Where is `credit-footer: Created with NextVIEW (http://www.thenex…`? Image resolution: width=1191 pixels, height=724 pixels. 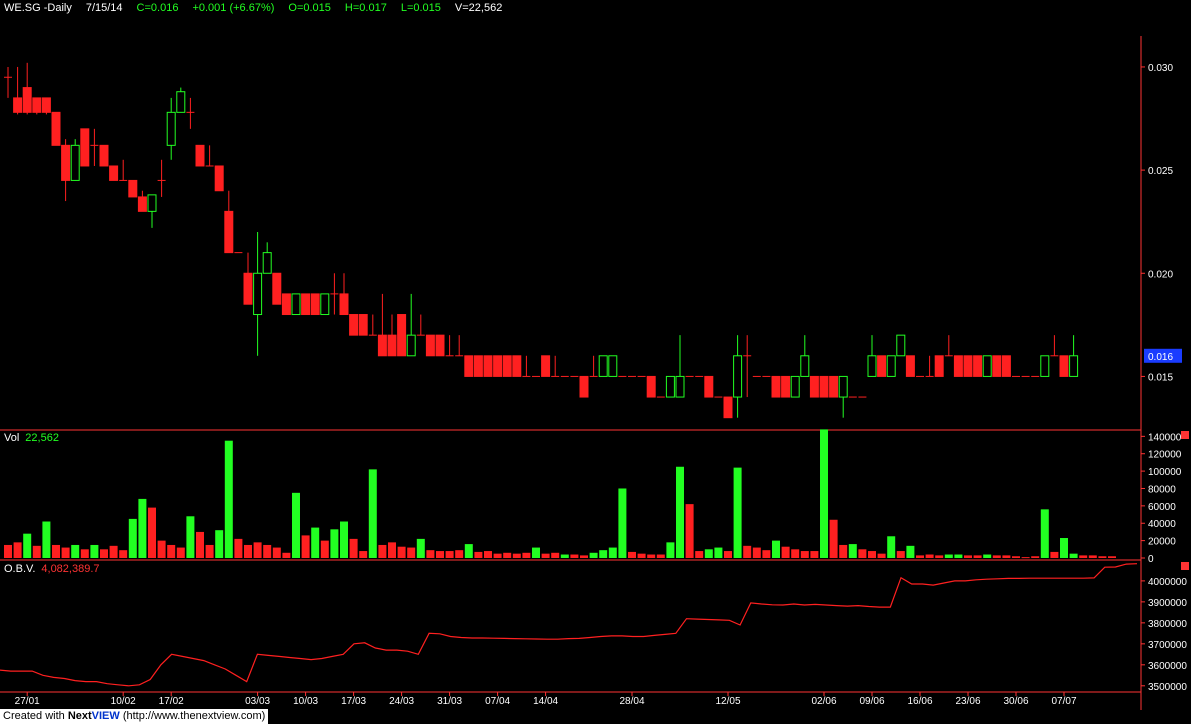
credit-footer: Created with NextVIEW (http://www.thenex… is located at coordinates (134, 716).